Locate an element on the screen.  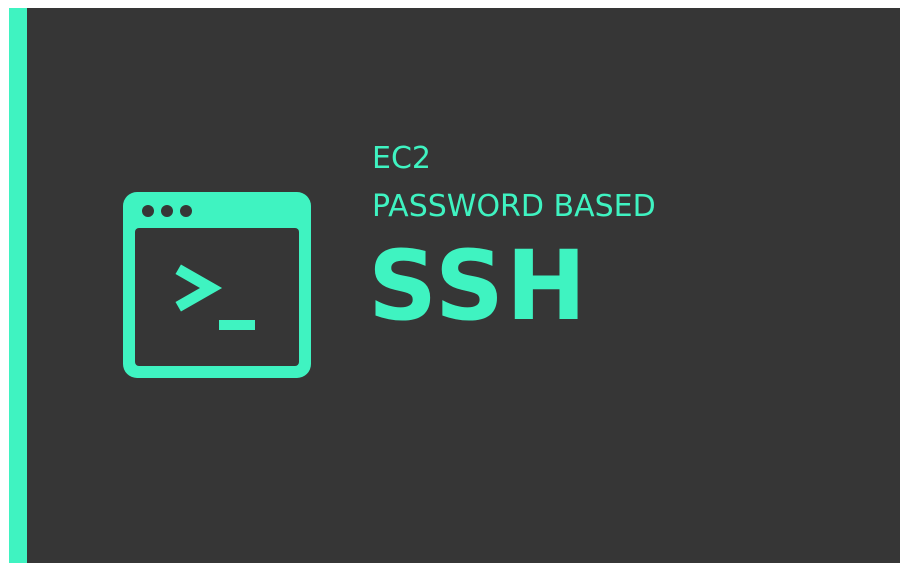
headline-ssh: SSH is located at coordinates (478, 286).